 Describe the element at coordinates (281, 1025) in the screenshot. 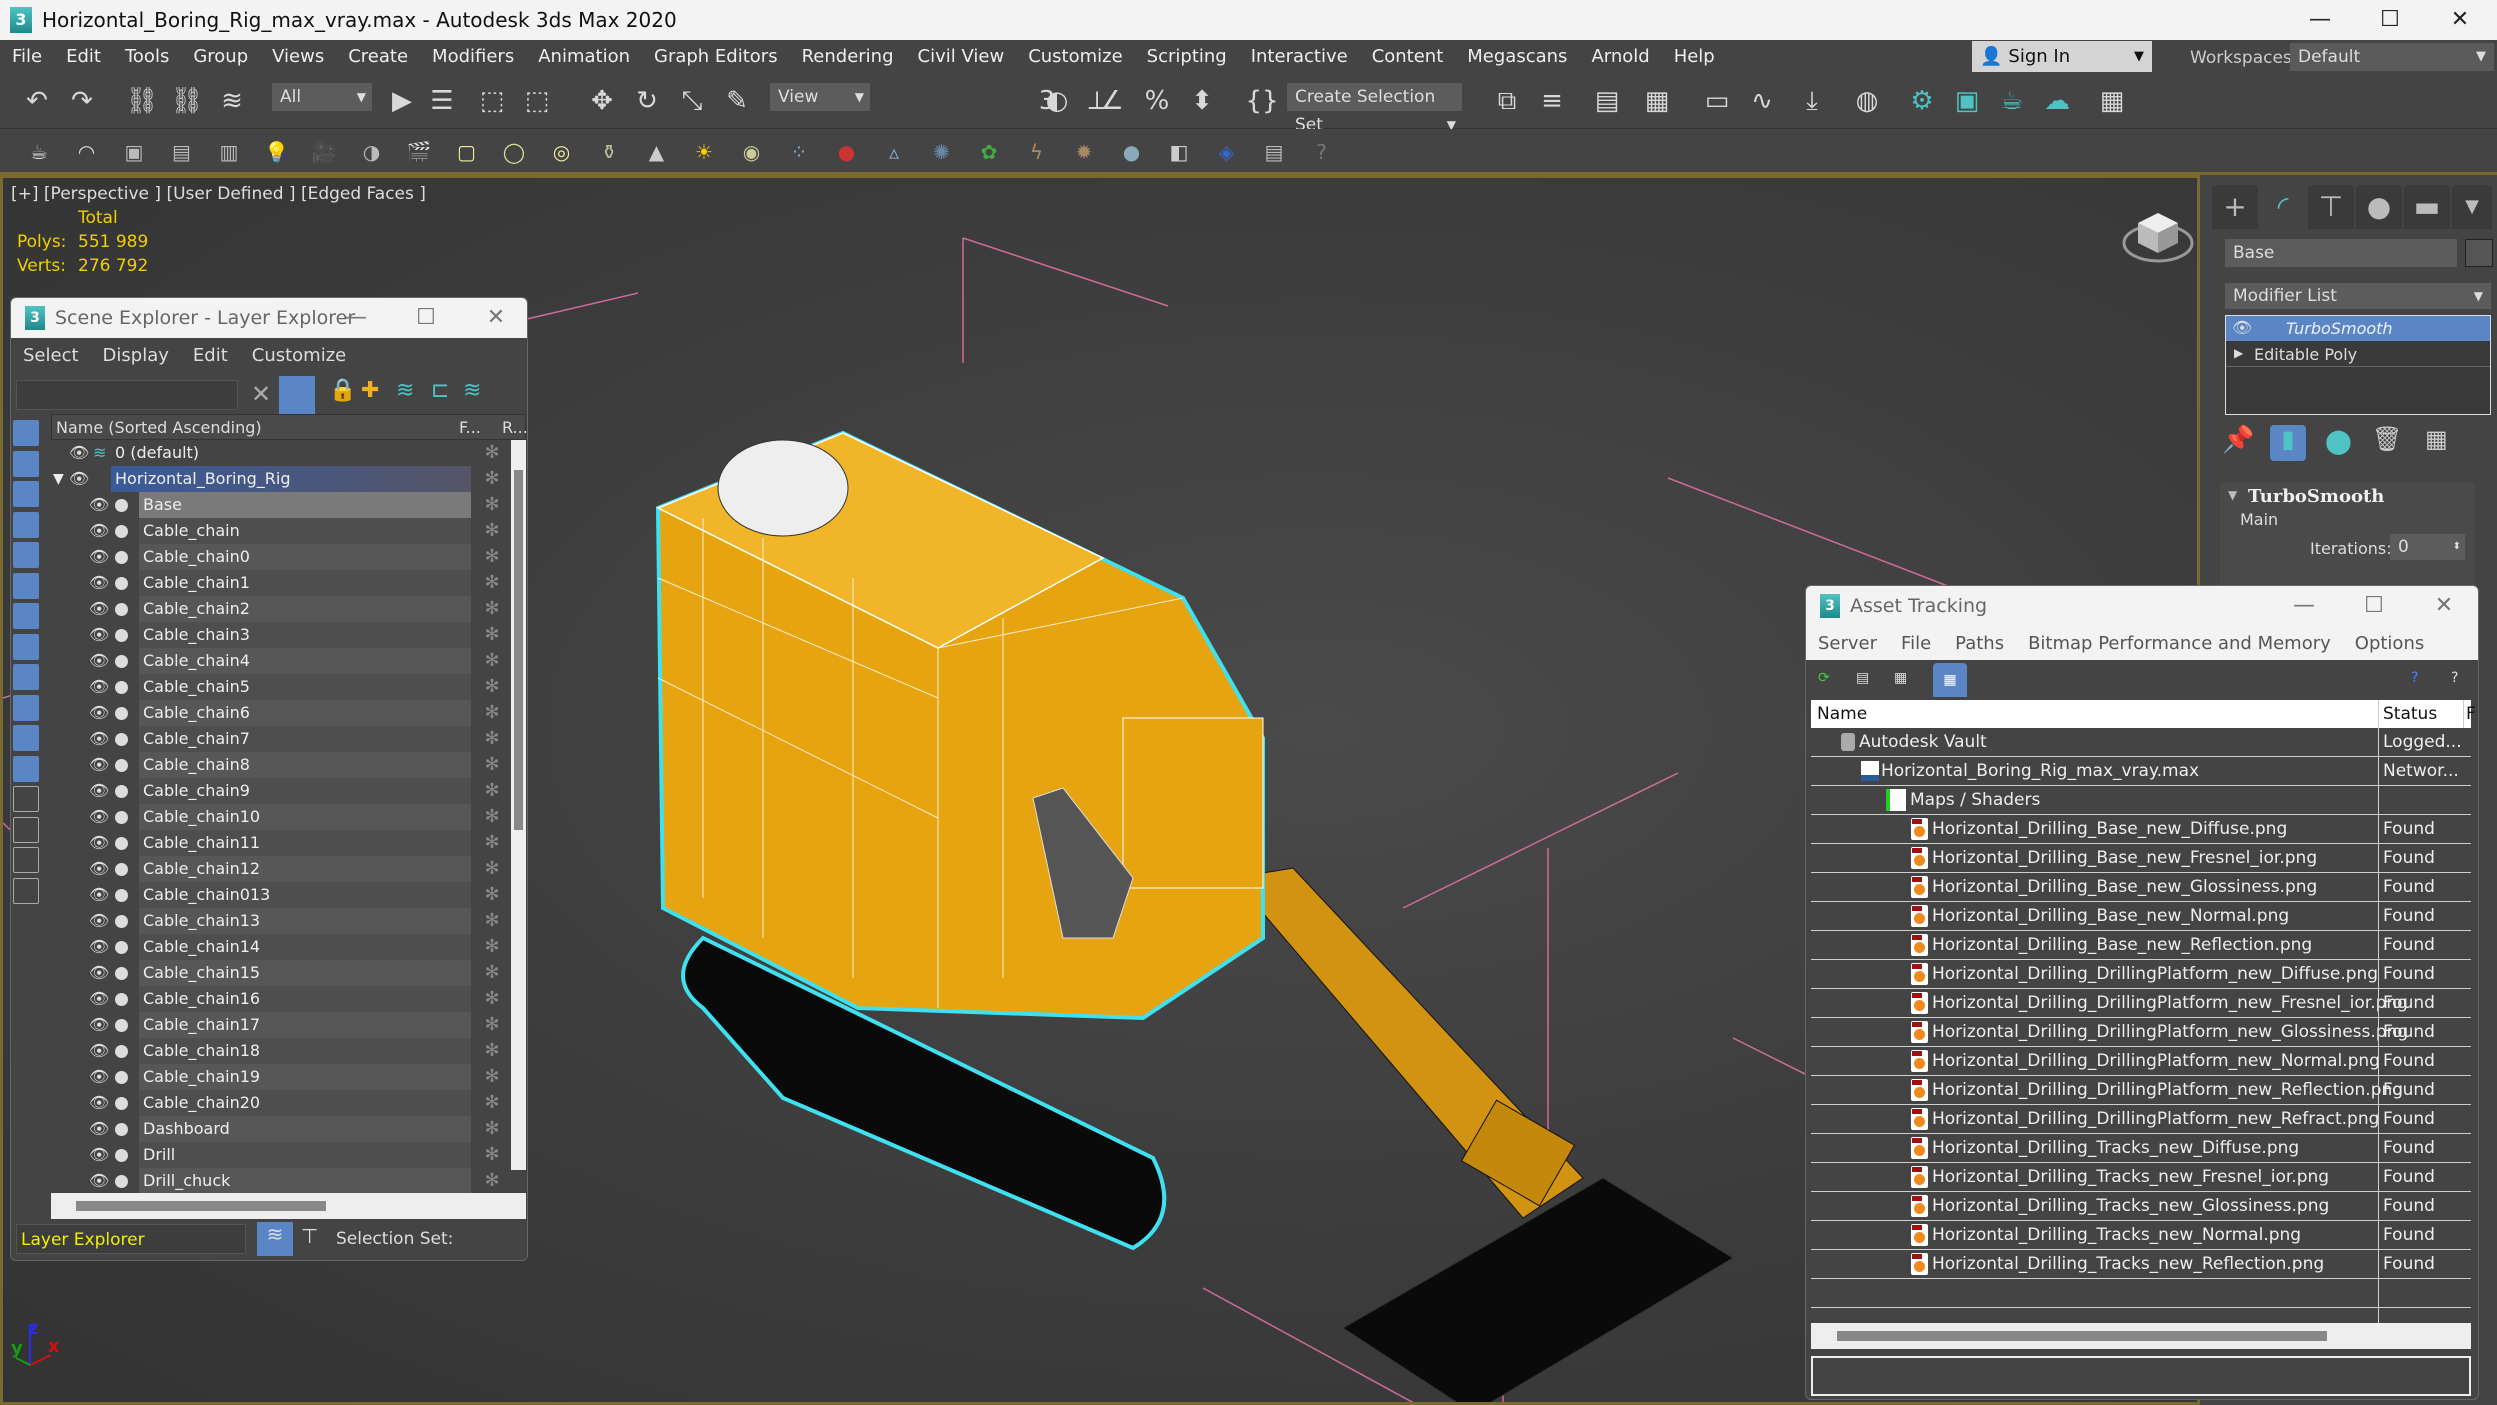

I see `object-row: 👁 Cable_chain17 ✻` at that location.